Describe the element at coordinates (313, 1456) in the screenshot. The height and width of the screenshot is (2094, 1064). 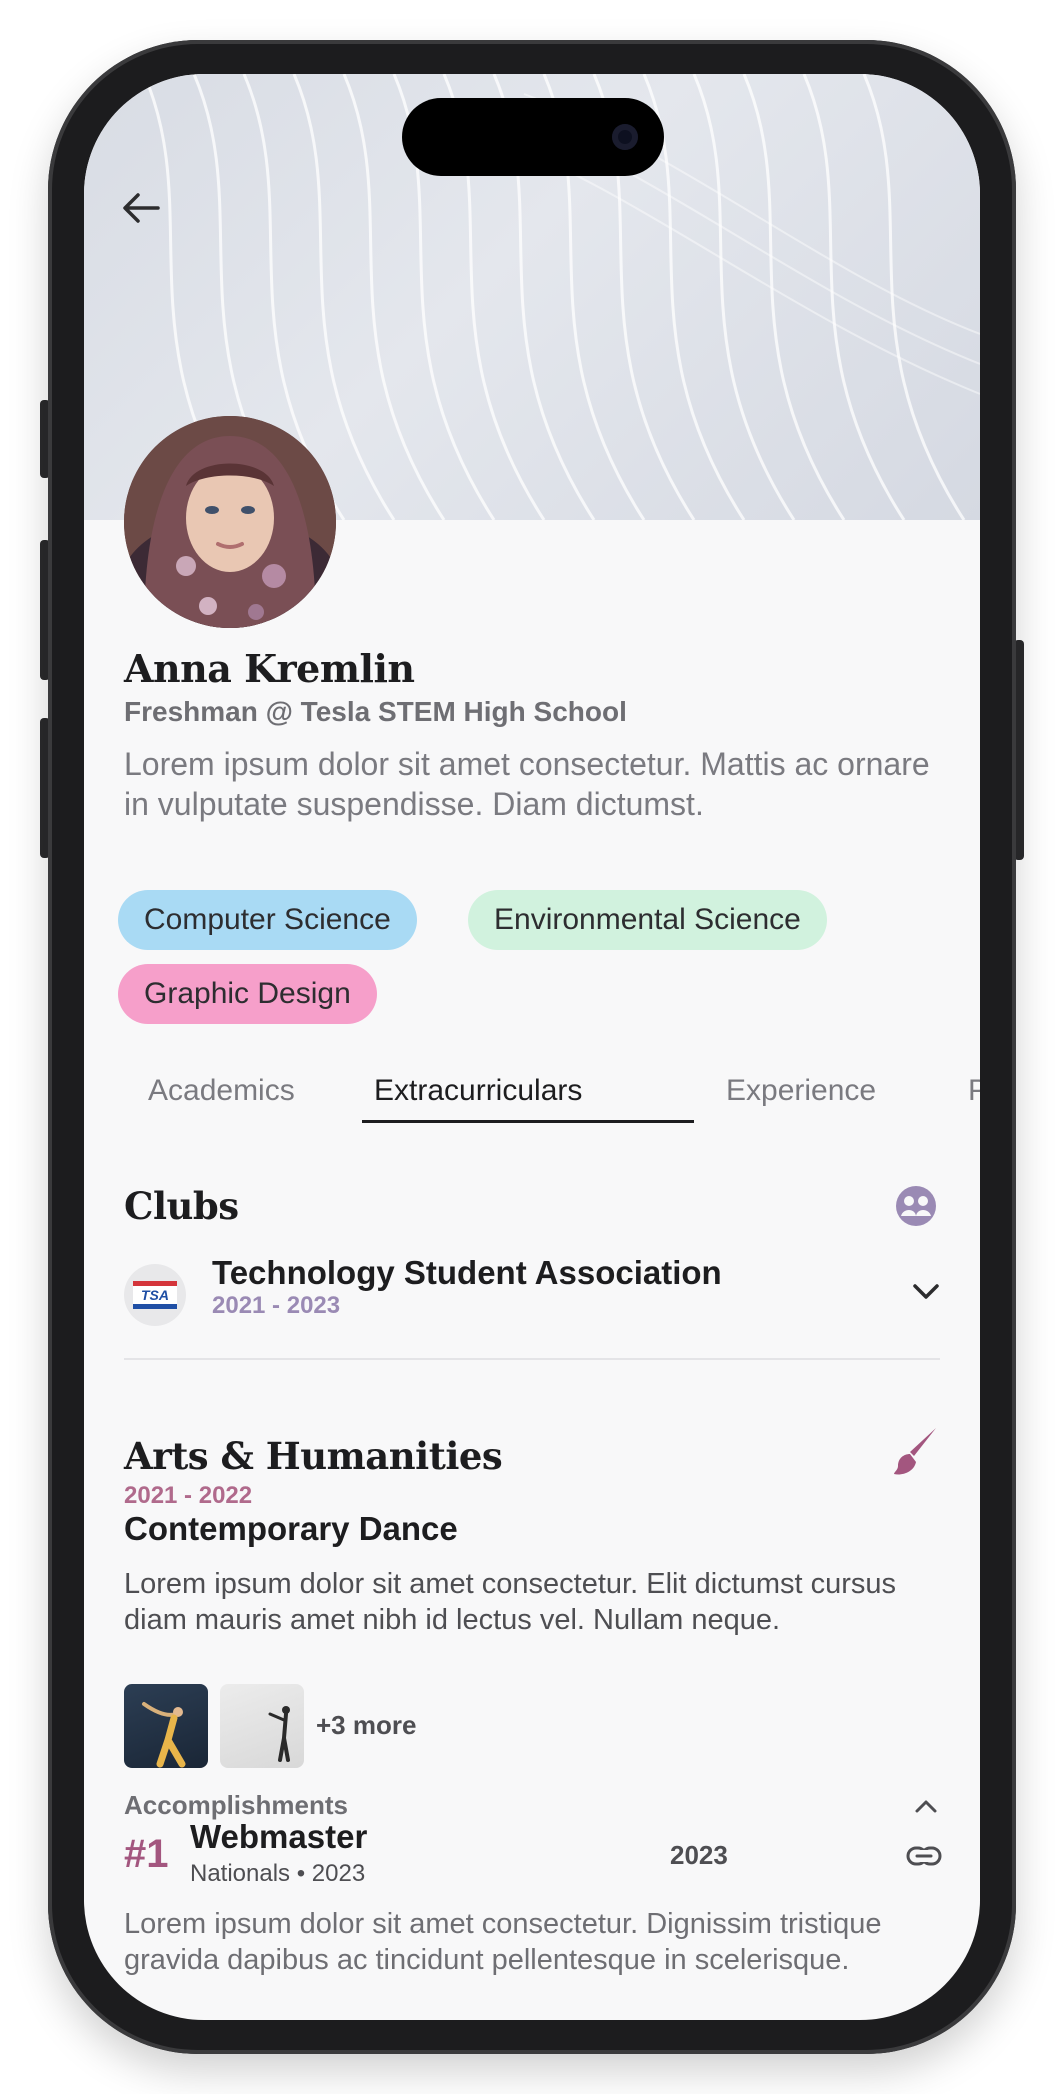
I see `arts-section-title: Arts & Humanities` at that location.